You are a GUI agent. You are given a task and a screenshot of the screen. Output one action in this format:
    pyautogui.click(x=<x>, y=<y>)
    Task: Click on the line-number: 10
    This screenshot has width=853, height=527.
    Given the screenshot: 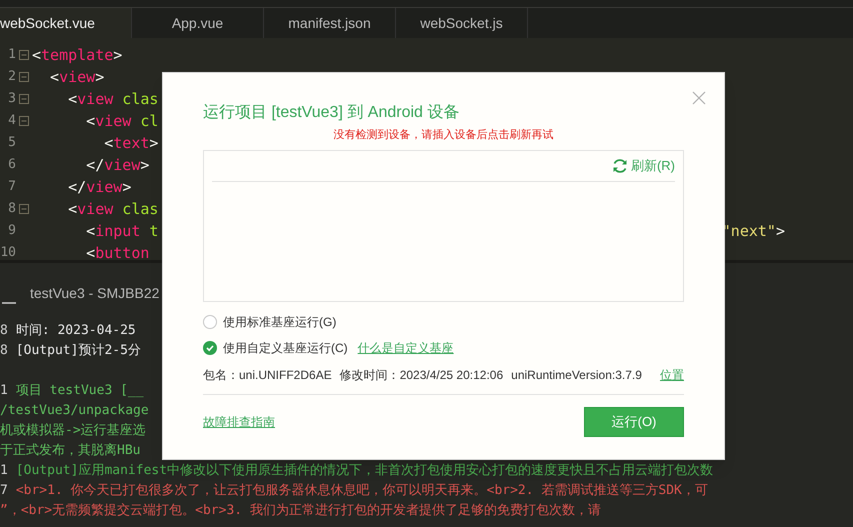 What is the action you would take?
    pyautogui.click(x=8, y=253)
    